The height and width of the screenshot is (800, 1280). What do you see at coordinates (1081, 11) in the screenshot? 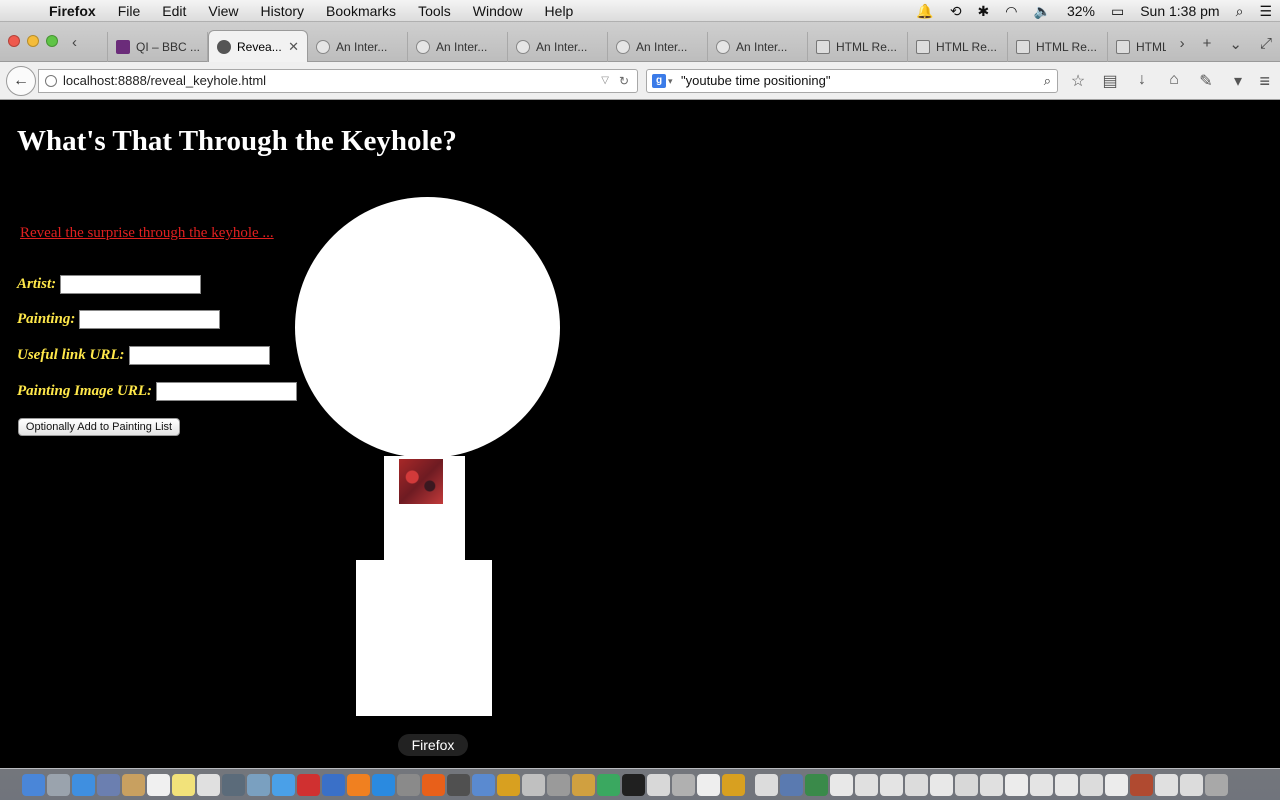
I see `battery-percent: 32%` at bounding box center [1081, 11].